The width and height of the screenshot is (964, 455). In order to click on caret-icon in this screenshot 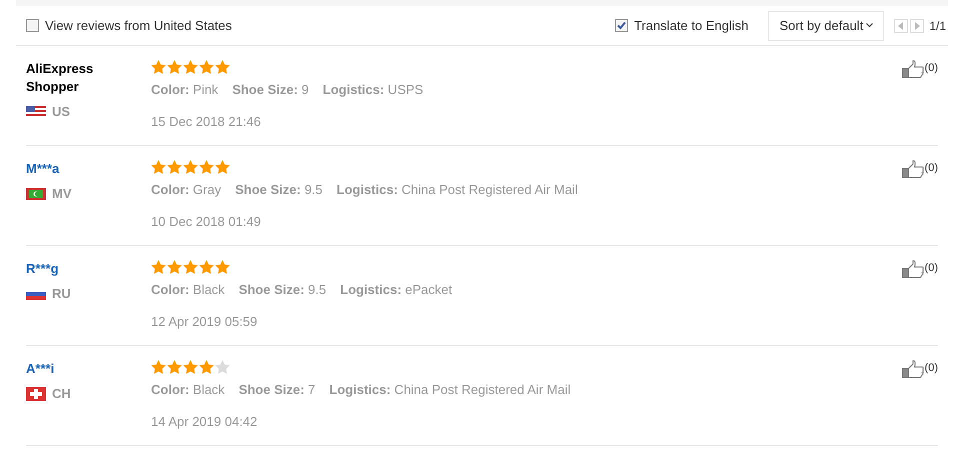, I will do `click(870, 25)`.